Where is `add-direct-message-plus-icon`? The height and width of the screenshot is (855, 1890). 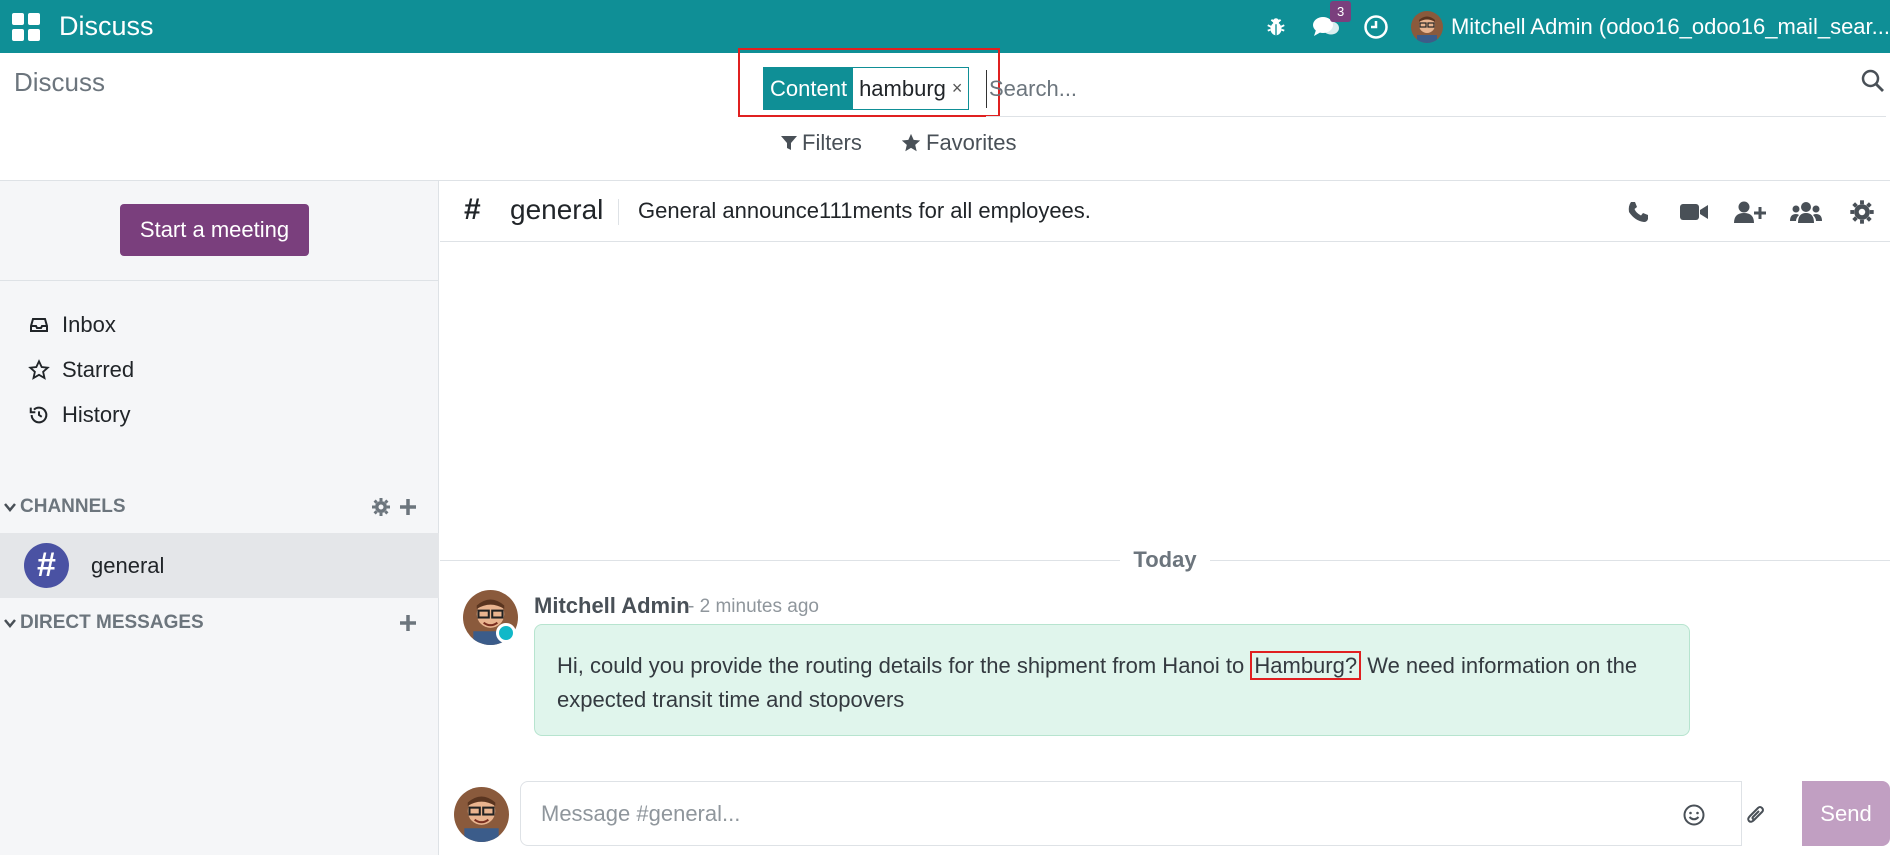
add-direct-message-plus-icon is located at coordinates (408, 623).